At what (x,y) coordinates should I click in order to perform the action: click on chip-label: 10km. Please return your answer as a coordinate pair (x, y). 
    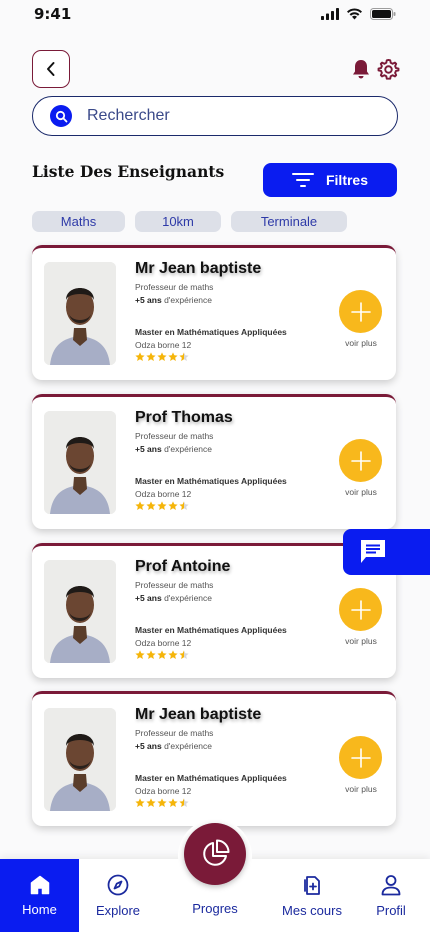
    Looking at the image, I should click on (178, 221).